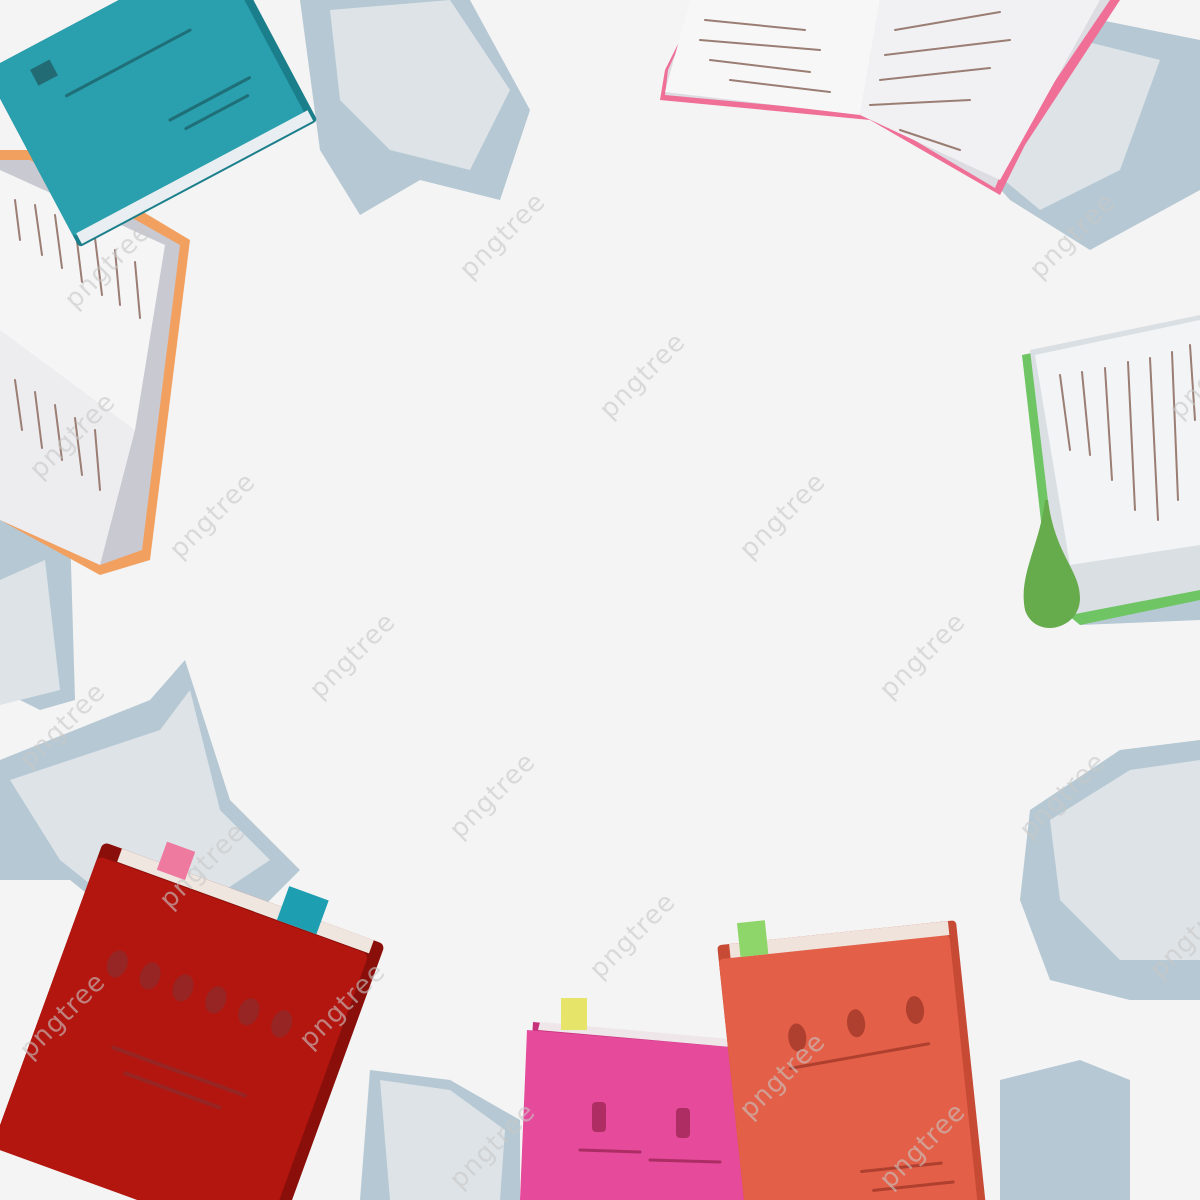 This screenshot has height=1200, width=1200. Describe the element at coordinates (1111, 471) in the screenshot. I see `open-book-icon` at that location.